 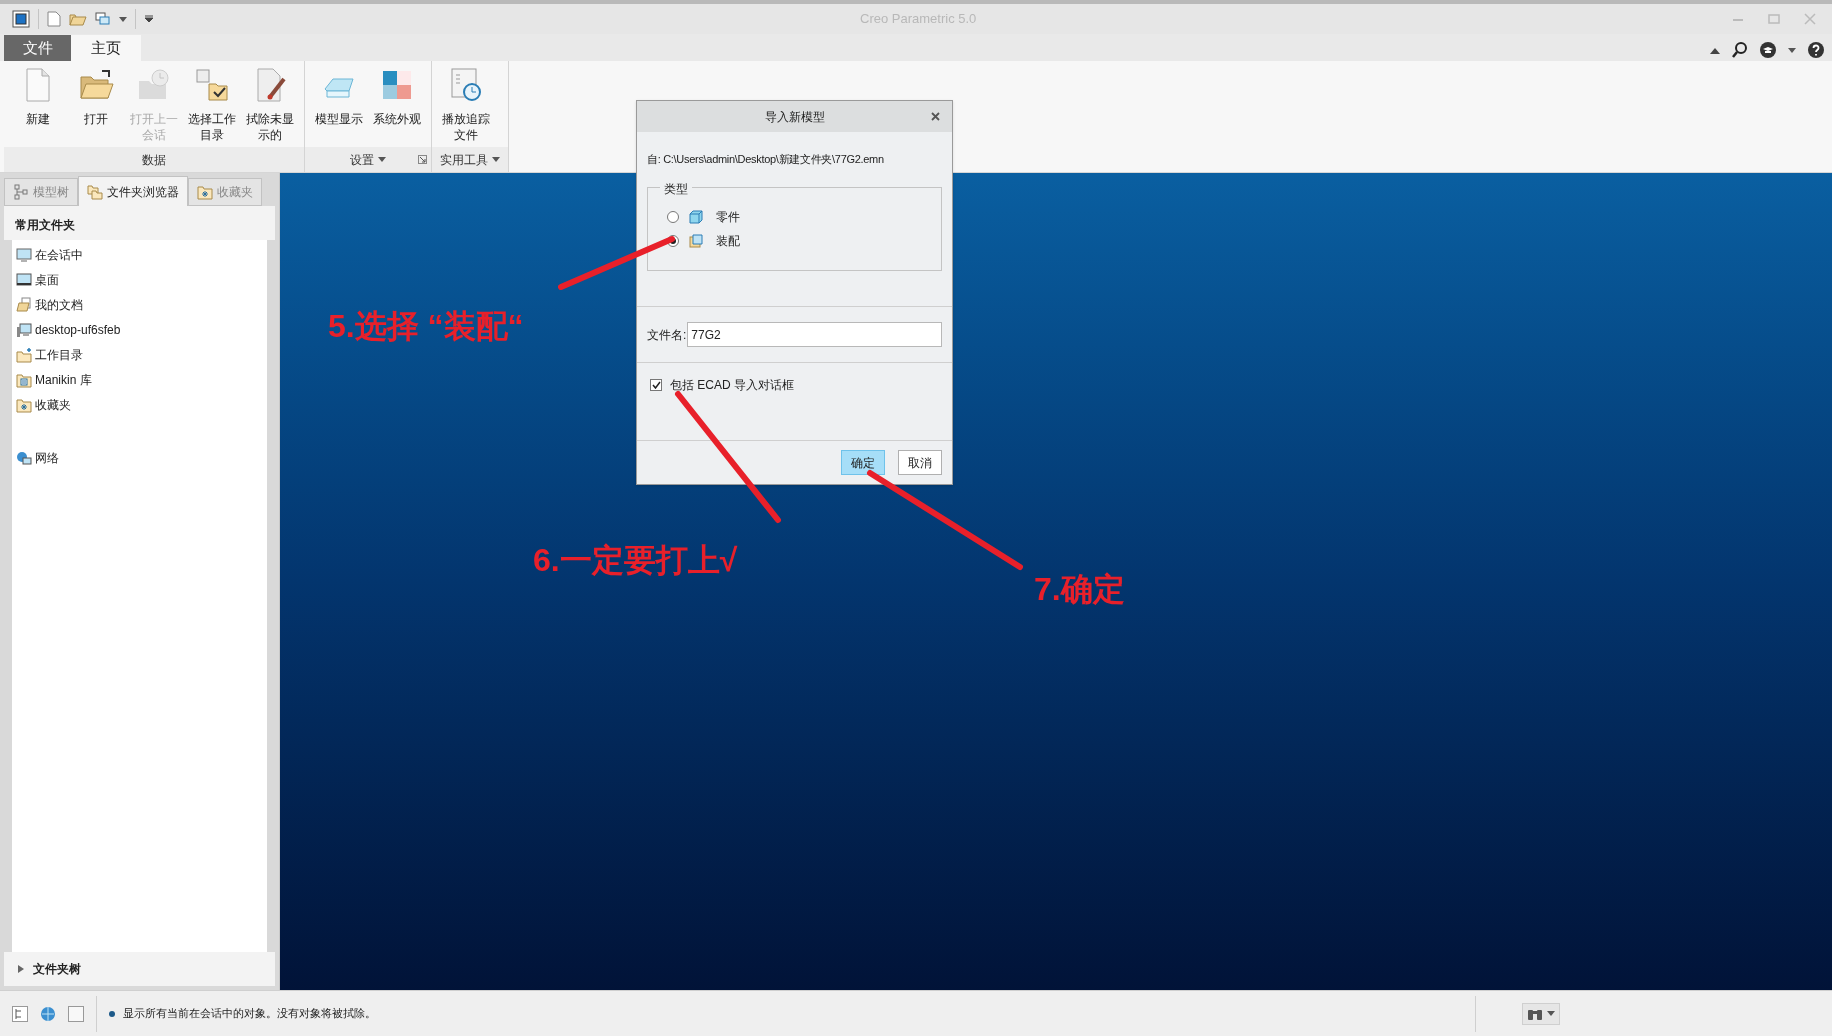 I want to click on ribbon-button: 打开, so click(x=96, y=97).